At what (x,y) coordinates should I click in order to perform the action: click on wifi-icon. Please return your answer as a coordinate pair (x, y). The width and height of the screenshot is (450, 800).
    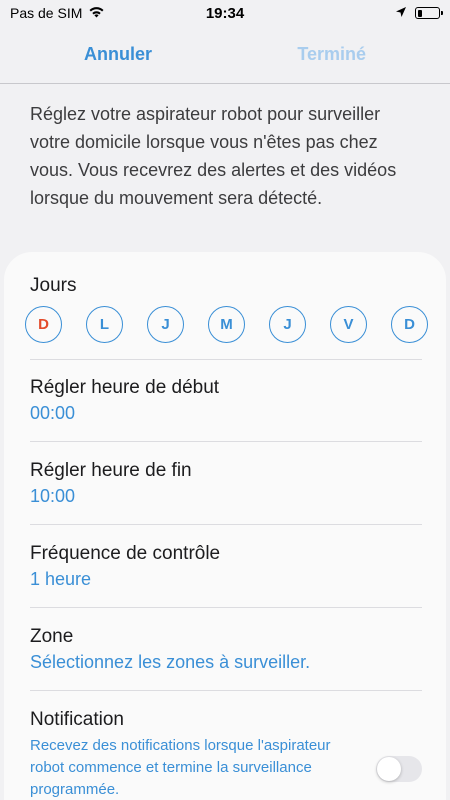
    Looking at the image, I should click on (96, 13).